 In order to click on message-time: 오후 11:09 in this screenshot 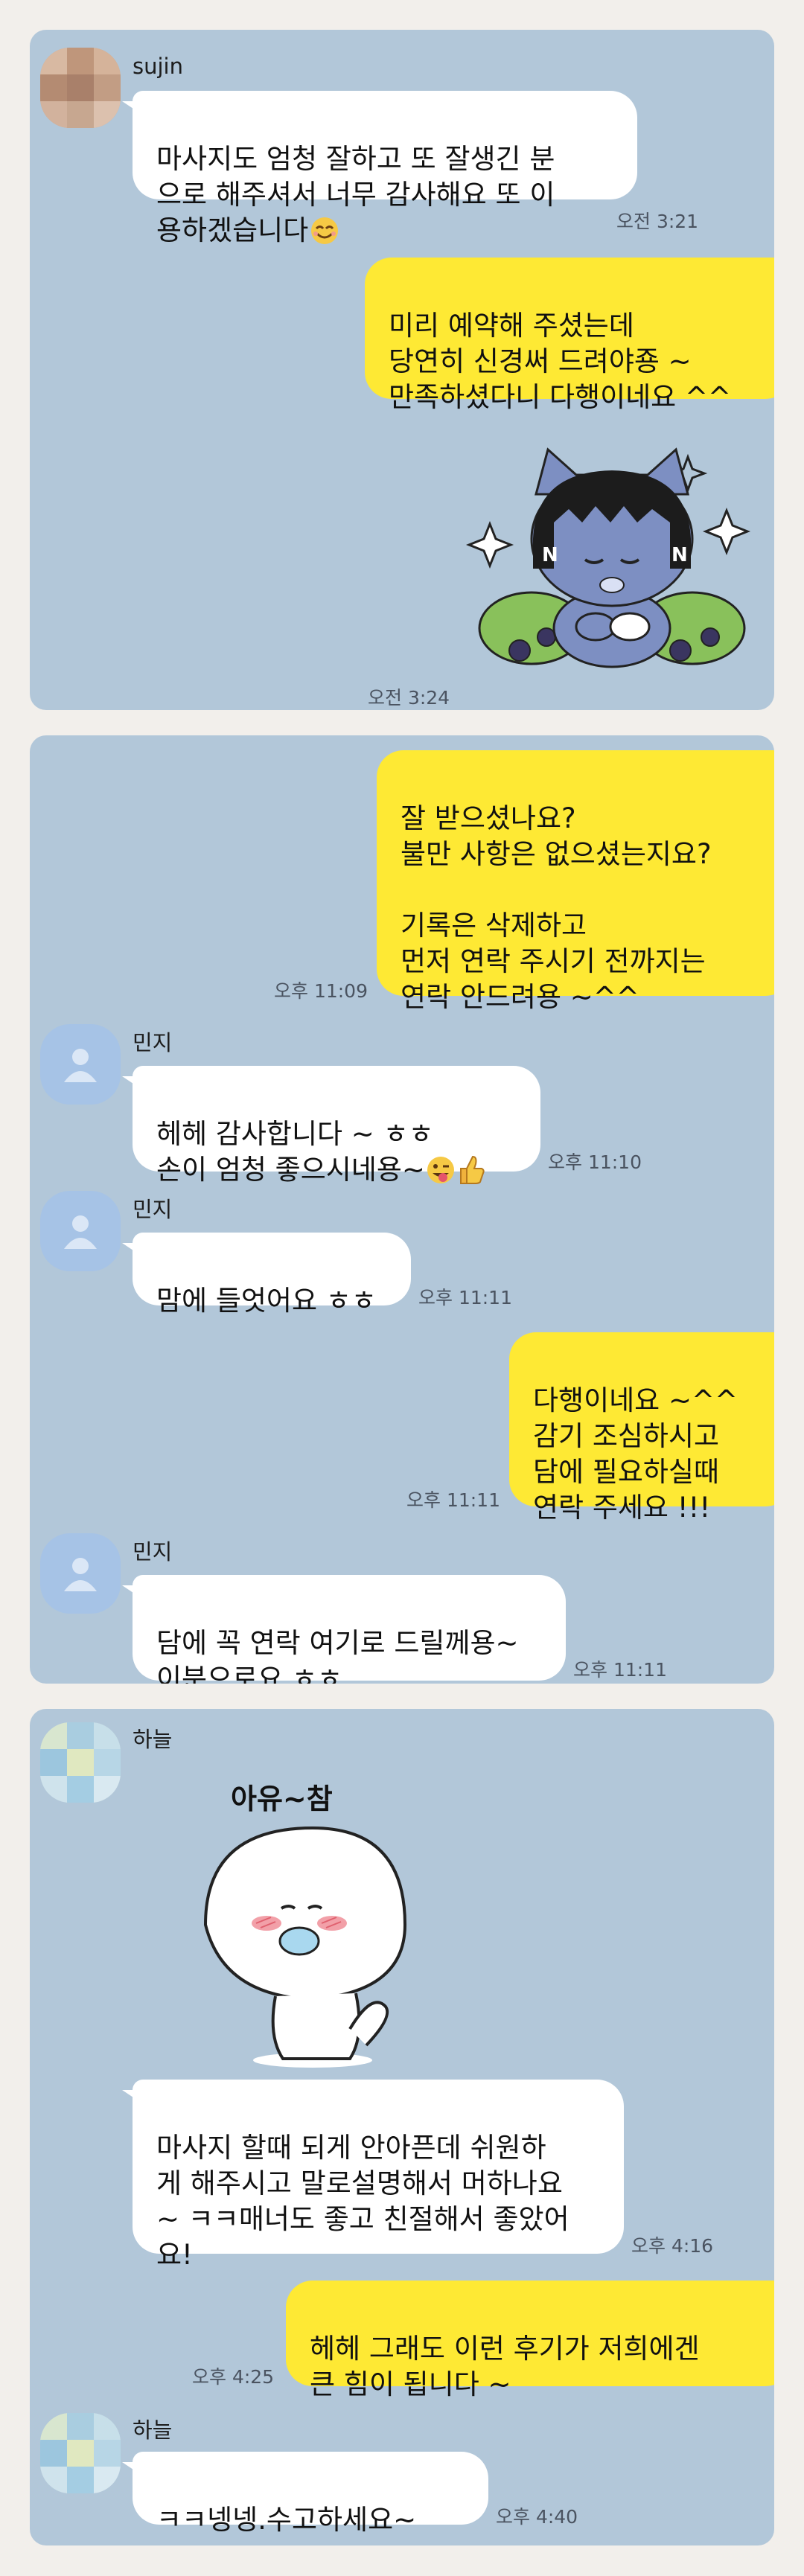, I will do `click(321, 991)`.